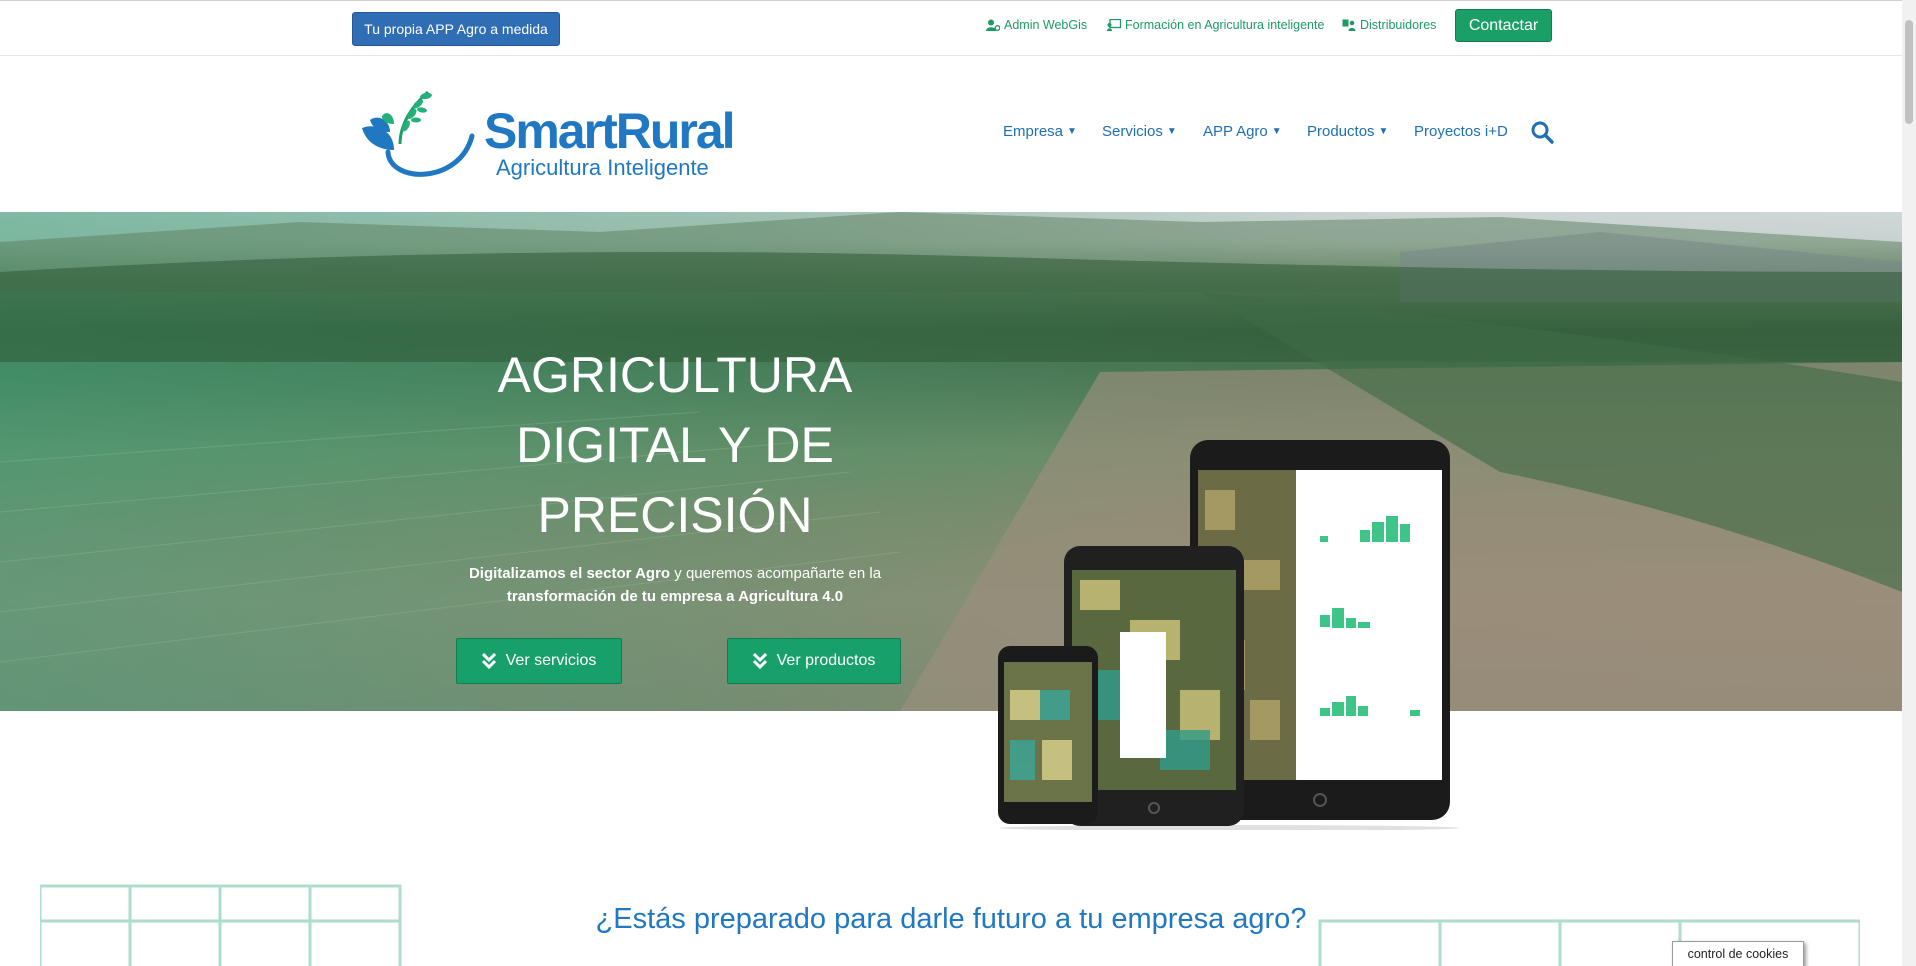  I want to click on nav-servicios: Servicios ▼, so click(1139, 131).